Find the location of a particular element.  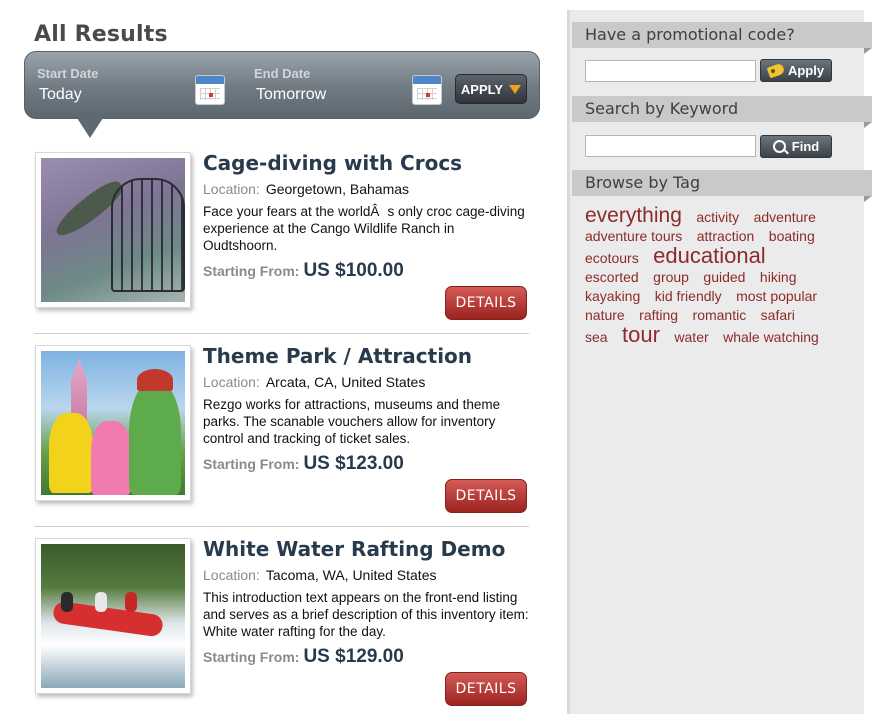

result-price: Starting From: US $100.00 is located at coordinates (303, 271).